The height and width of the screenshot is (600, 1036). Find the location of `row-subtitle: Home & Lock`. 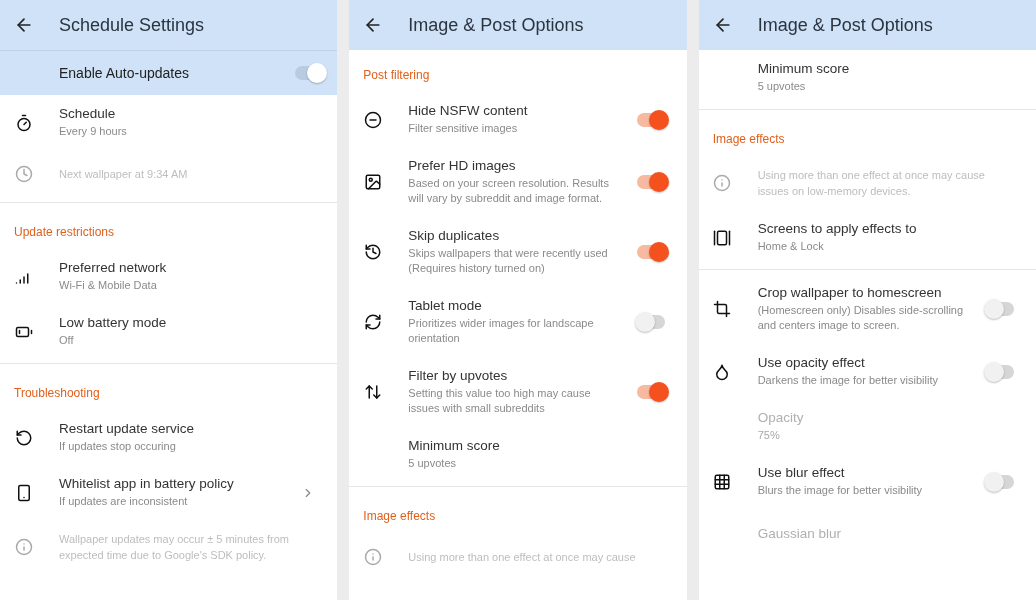

row-subtitle: Home & Lock is located at coordinates (791, 246).